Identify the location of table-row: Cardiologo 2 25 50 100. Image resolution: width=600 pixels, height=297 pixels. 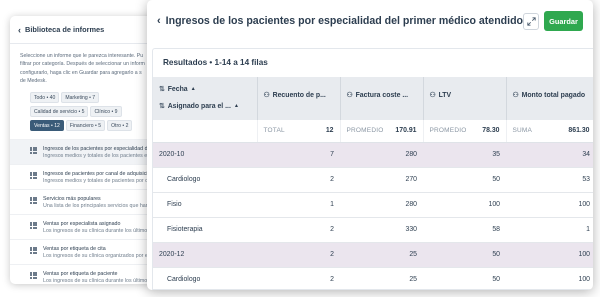
(373, 278).